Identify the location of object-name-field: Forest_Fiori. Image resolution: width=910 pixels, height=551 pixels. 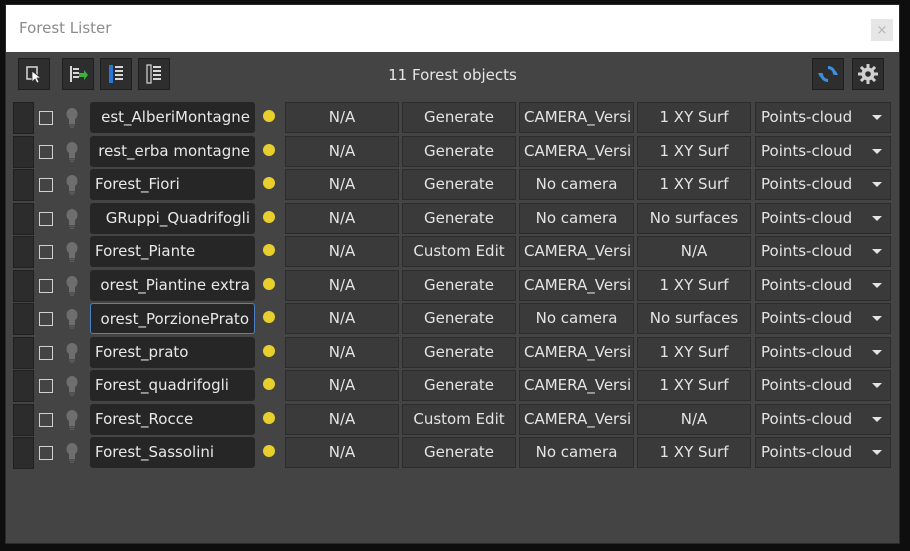
(172, 184).